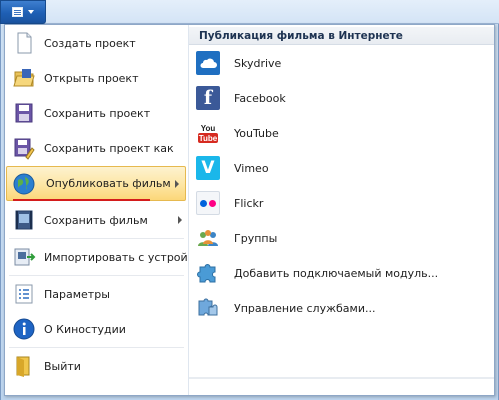 This screenshot has height=400, width=499. What do you see at coordinates (341, 168) in the screenshot?
I see `submenu-item-vimeo: V Vimeo` at bounding box center [341, 168].